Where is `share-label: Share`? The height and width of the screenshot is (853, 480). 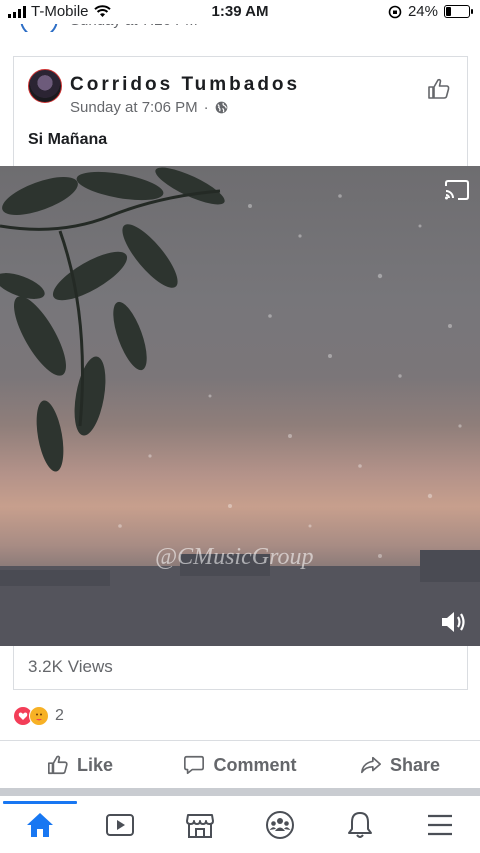 share-label: Share is located at coordinates (415, 764).